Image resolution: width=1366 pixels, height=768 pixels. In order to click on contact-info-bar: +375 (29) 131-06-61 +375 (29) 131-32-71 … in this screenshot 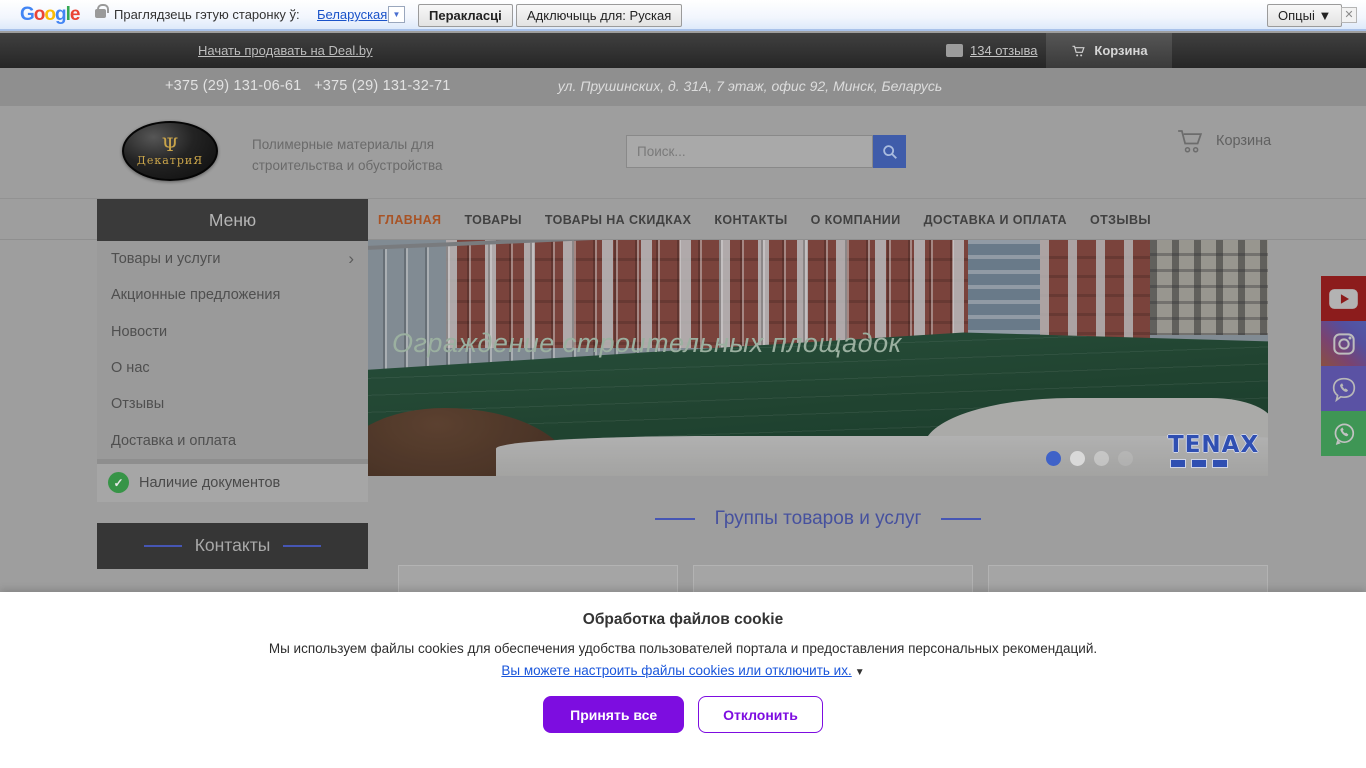, I will do `click(683, 87)`.